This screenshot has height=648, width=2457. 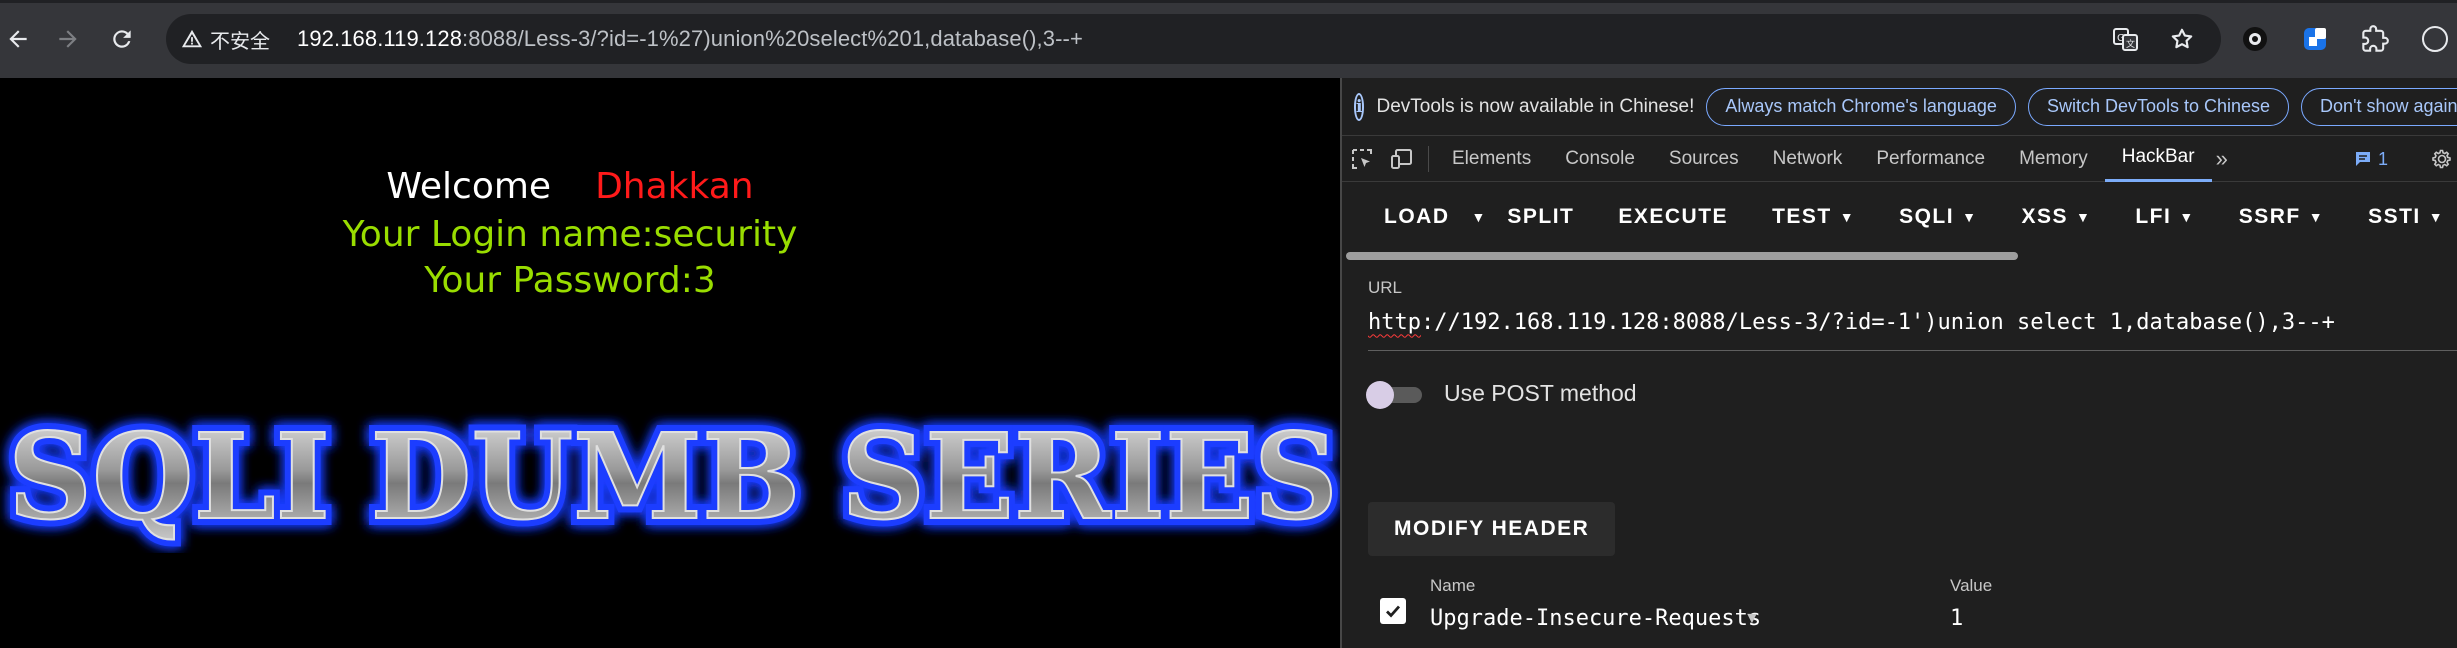 What do you see at coordinates (1417, 217) in the screenshot?
I see `load-button: LOAD` at bounding box center [1417, 217].